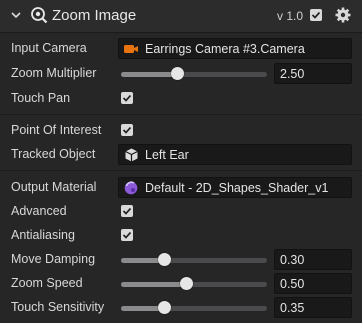  Describe the element at coordinates (313, 283) in the screenshot. I see `zoom-speed-input: 0.50` at that location.